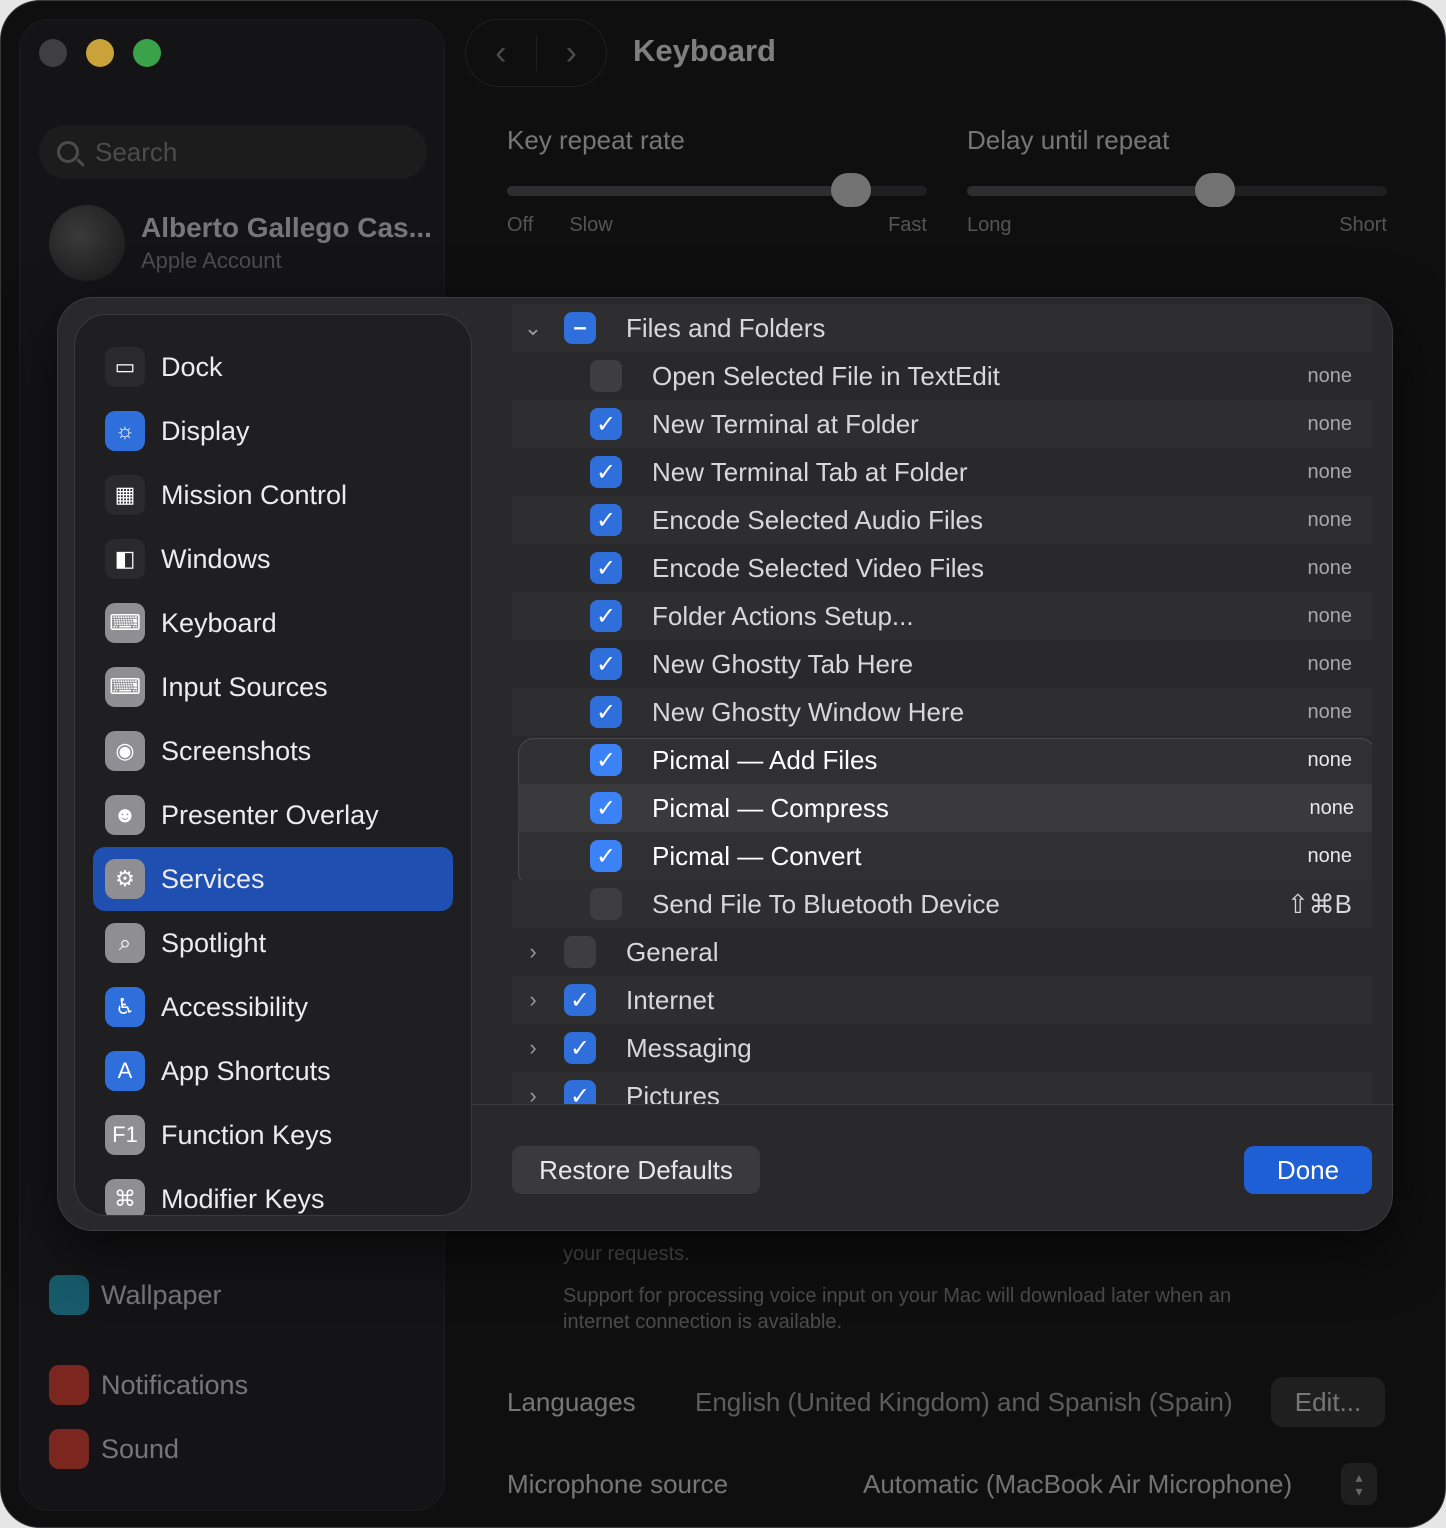 This screenshot has height=1528, width=1446. Describe the element at coordinates (942, 1000) in the screenshot. I see `group-row-internet: › ✓ Internet` at that location.